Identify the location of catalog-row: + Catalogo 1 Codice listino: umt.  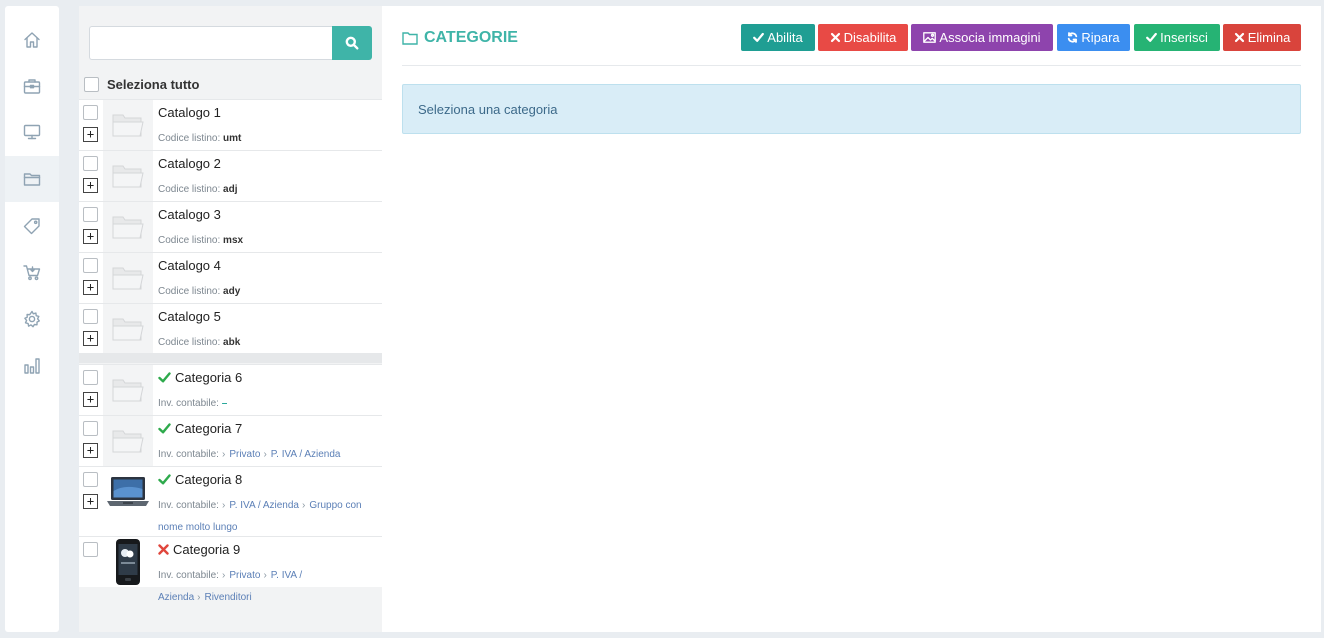
(230, 124).